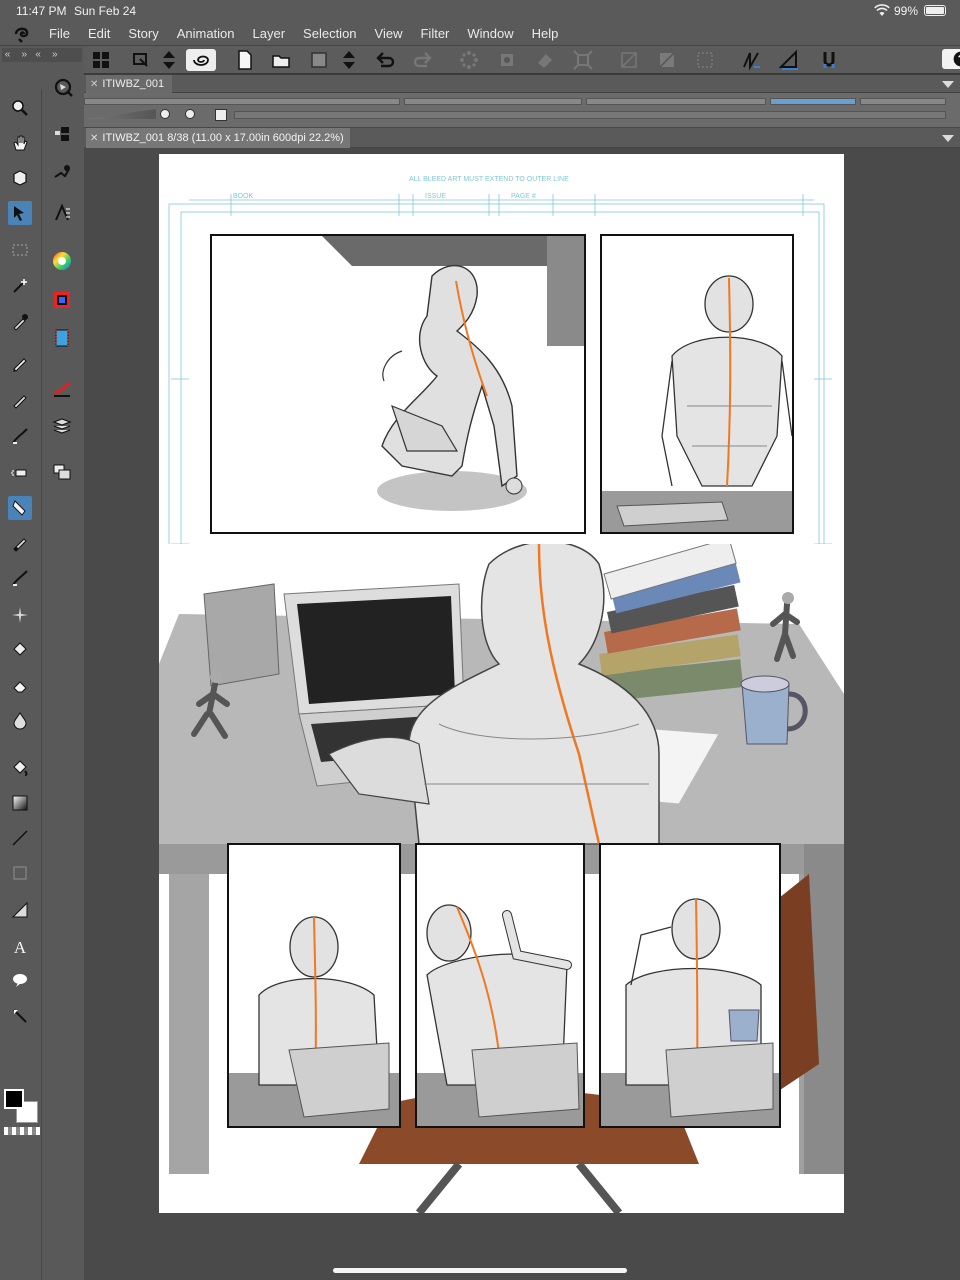  Describe the element at coordinates (751, 60) in the screenshot. I see `pen-sync-icon` at that location.